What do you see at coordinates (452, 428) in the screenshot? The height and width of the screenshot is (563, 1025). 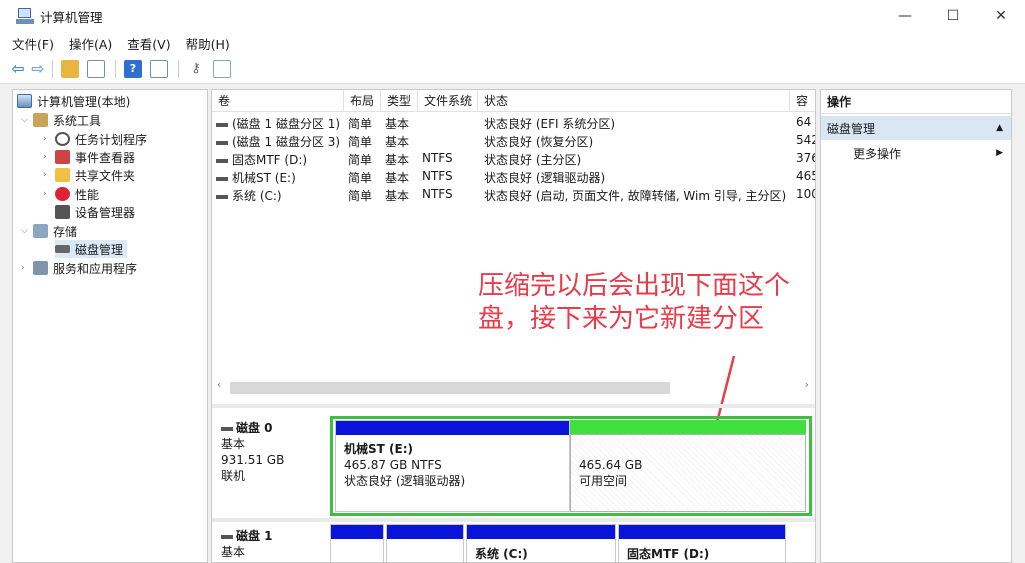 I see `partition-bar` at bounding box center [452, 428].